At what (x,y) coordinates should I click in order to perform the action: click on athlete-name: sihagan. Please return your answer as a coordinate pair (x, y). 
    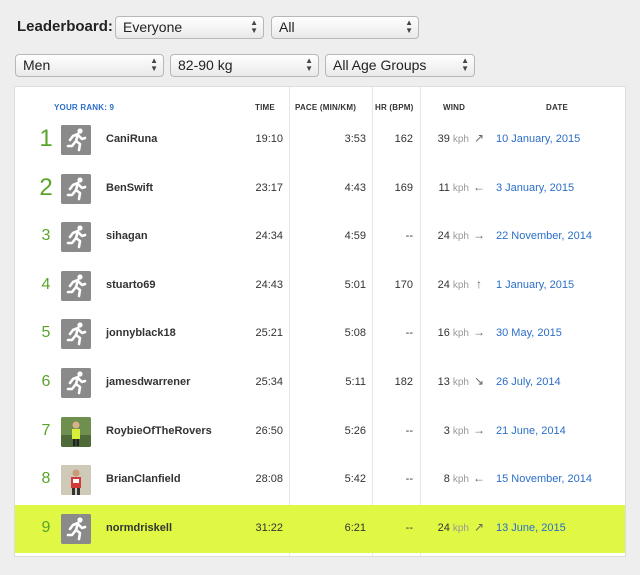
    Looking at the image, I should click on (127, 236).